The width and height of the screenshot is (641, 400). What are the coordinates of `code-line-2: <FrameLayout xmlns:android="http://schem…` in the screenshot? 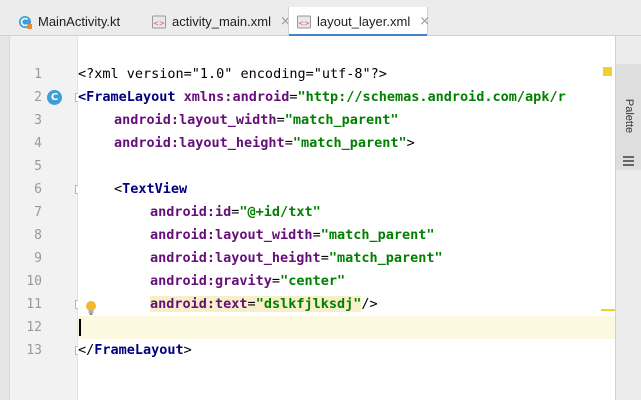 It's located at (322, 97).